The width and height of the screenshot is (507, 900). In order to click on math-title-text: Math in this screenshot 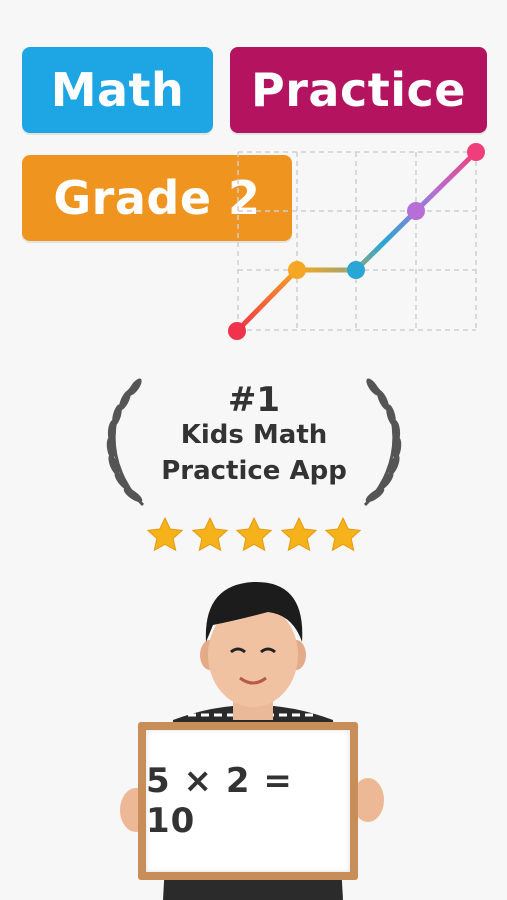, I will do `click(117, 90)`.